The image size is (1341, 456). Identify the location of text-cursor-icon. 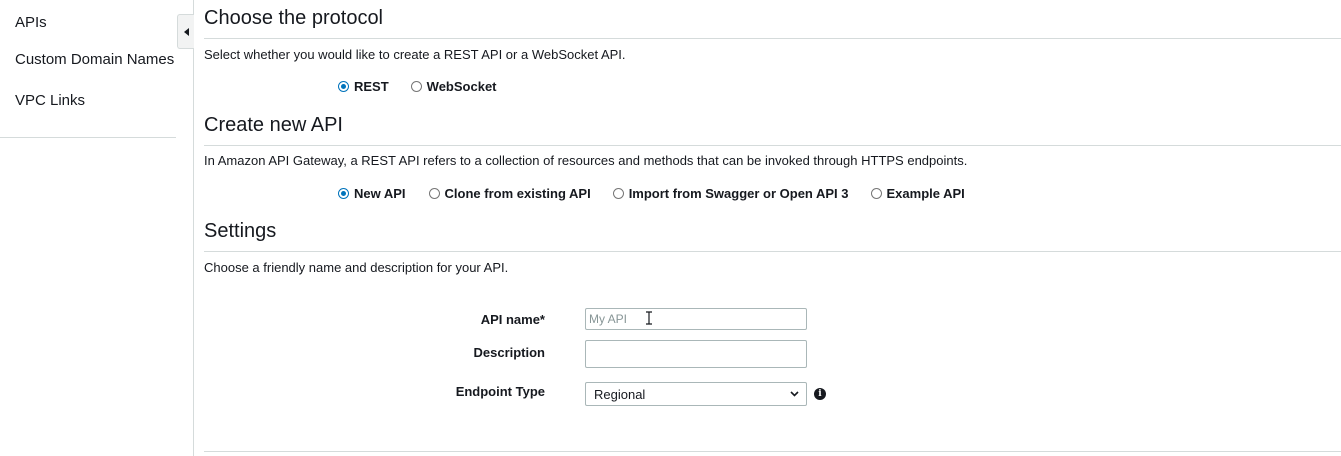
(649, 318).